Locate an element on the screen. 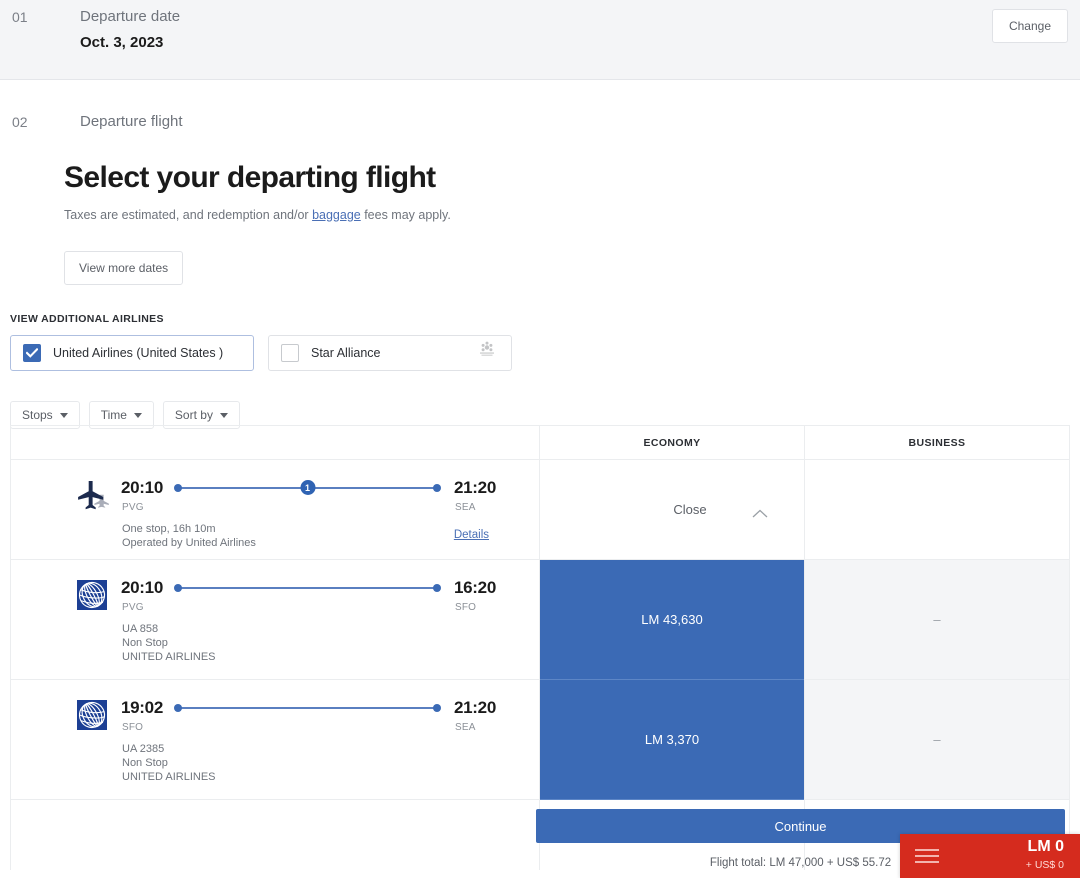 The height and width of the screenshot is (878, 1080). itinerary-operator: Operated by United Airlines is located at coordinates (189, 543).